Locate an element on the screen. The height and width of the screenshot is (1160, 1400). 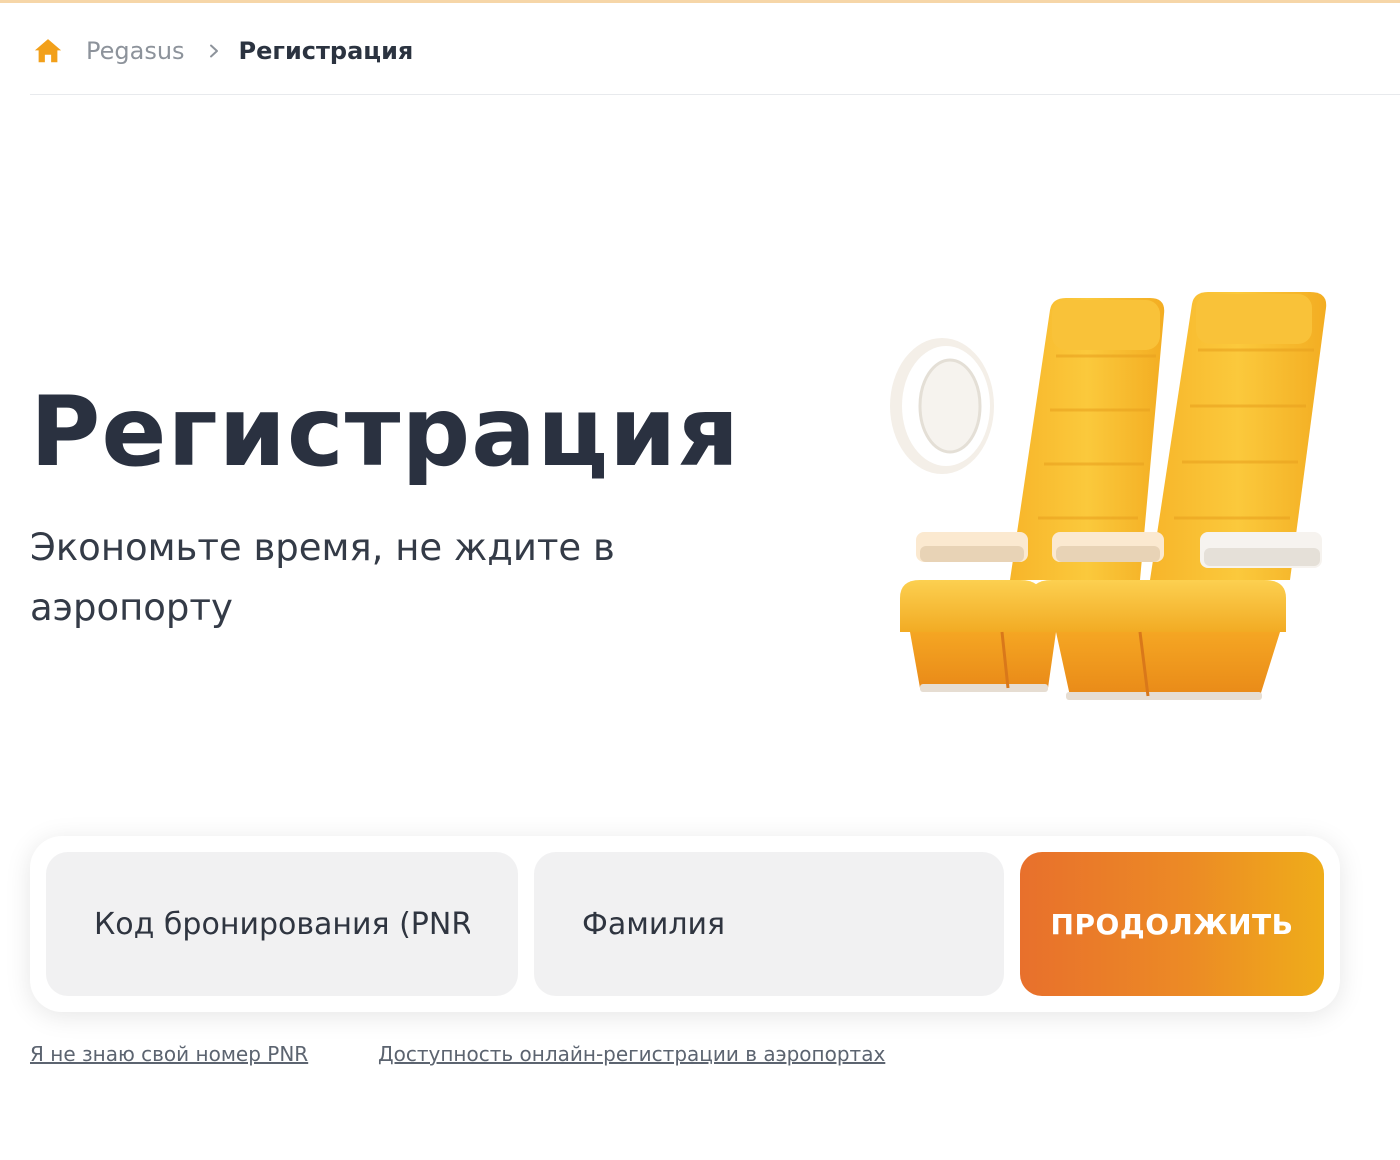
surname-input is located at coordinates (769, 924).